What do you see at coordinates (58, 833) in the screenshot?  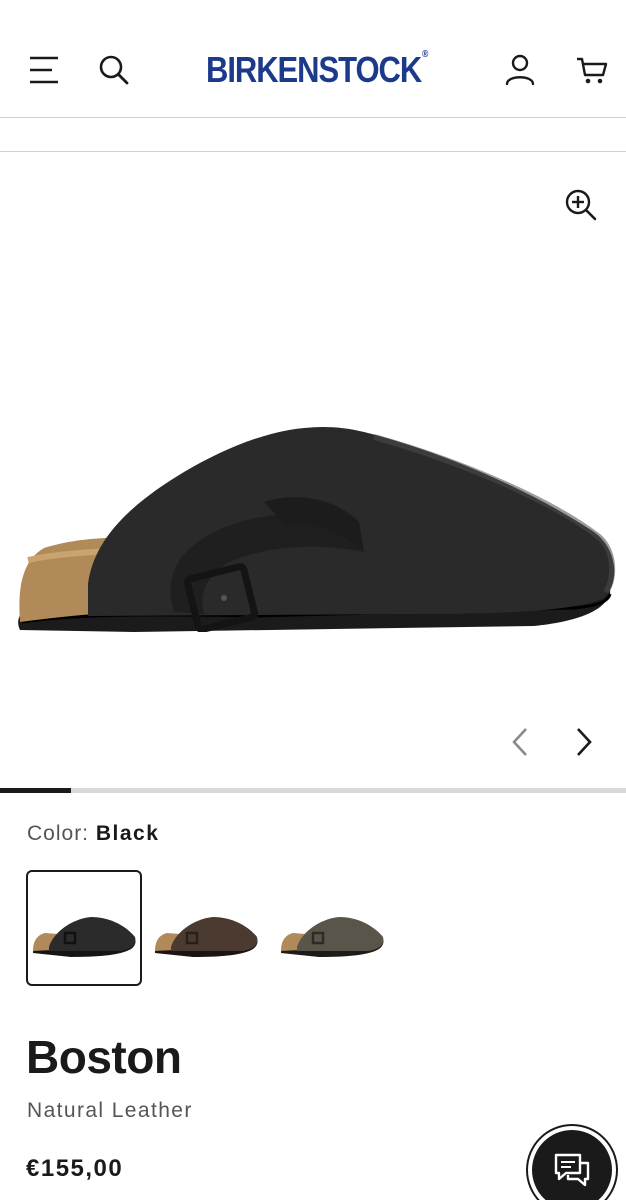 I see `color-label: Color:` at bounding box center [58, 833].